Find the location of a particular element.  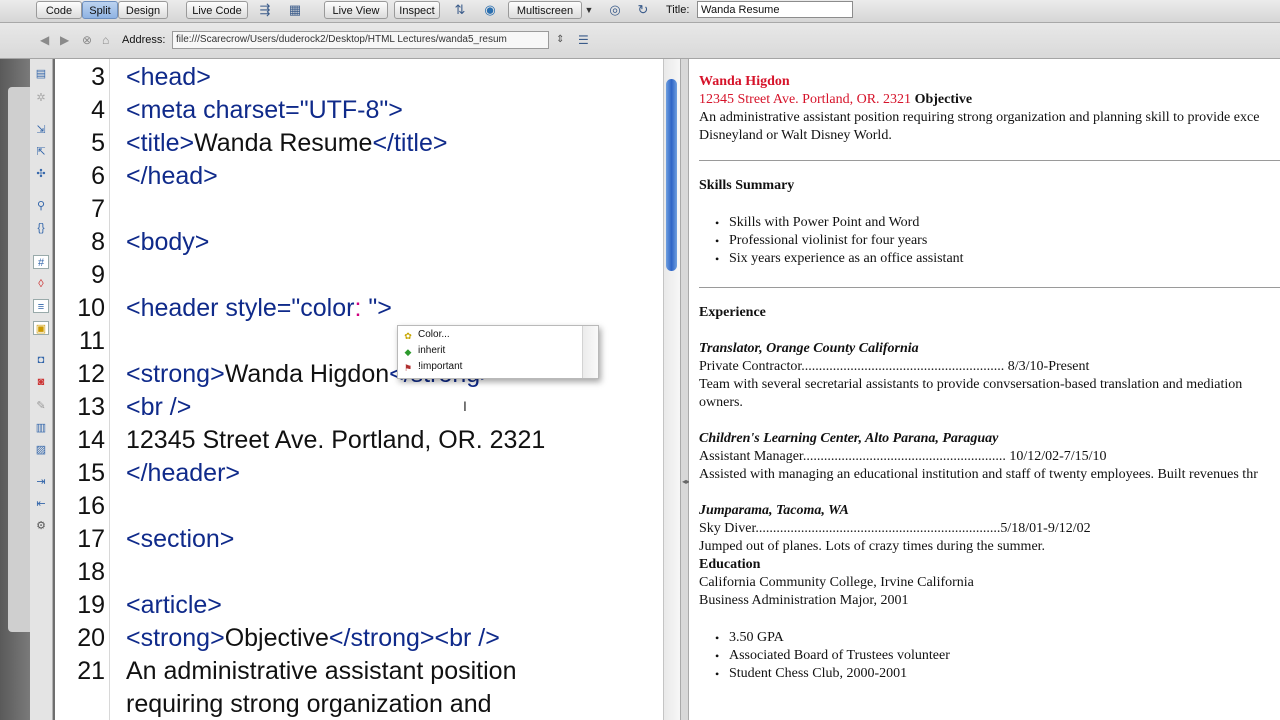

line-number: 12 is located at coordinates (91, 374).